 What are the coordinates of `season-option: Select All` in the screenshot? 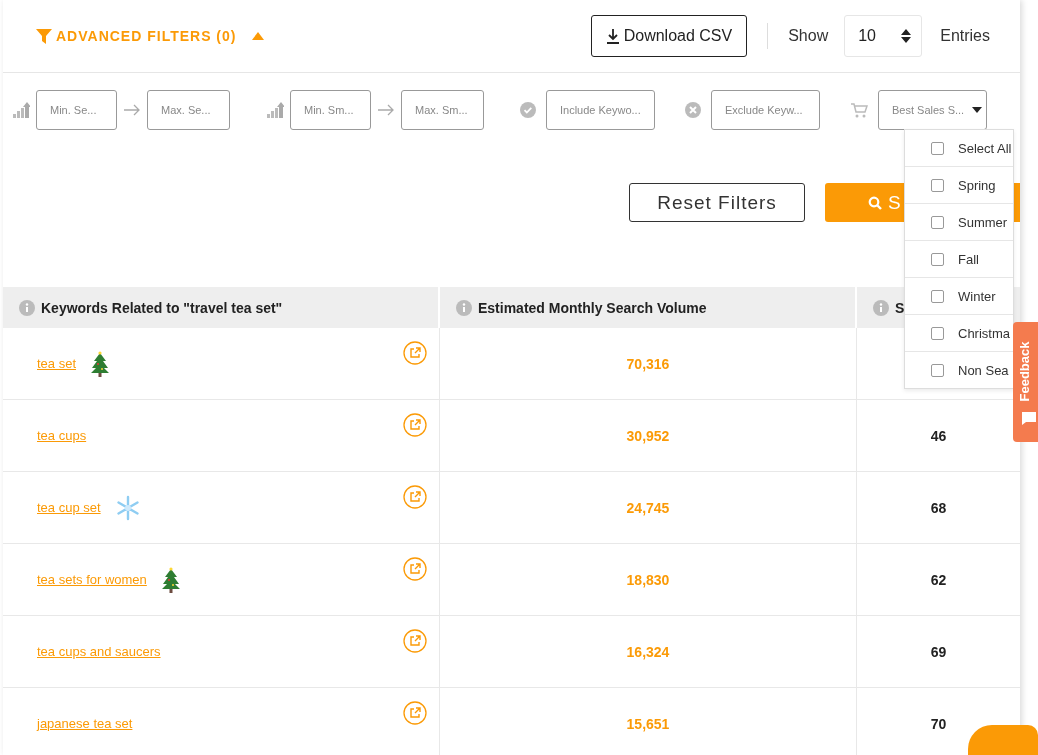 It's located at (959, 148).